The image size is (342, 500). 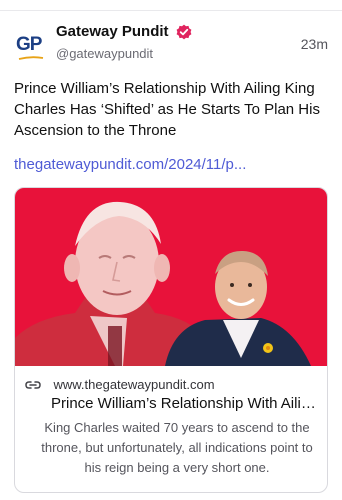 I want to click on card-domain: www.thegatewaypundit.com, so click(x=134, y=385).